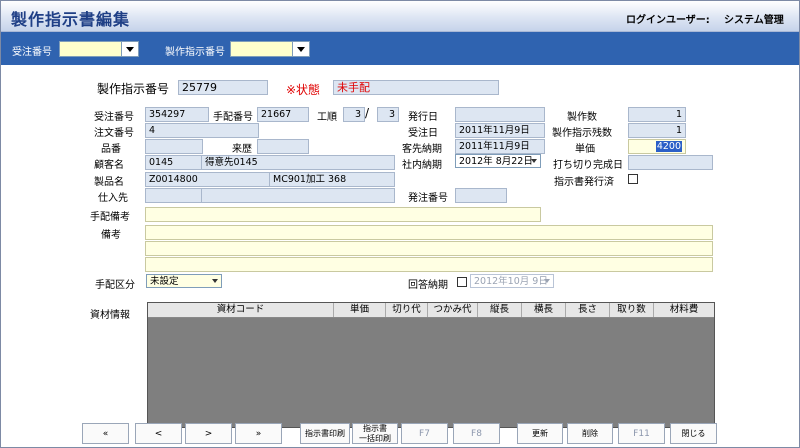 The width and height of the screenshot is (800, 448). I want to click on history-field, so click(283, 146).